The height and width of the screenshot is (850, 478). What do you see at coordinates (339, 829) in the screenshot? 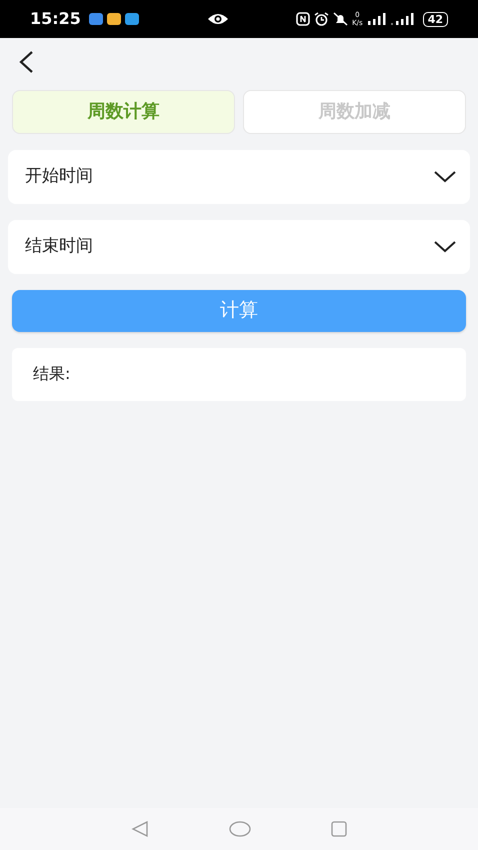
I see `recents-nav-icon` at bounding box center [339, 829].